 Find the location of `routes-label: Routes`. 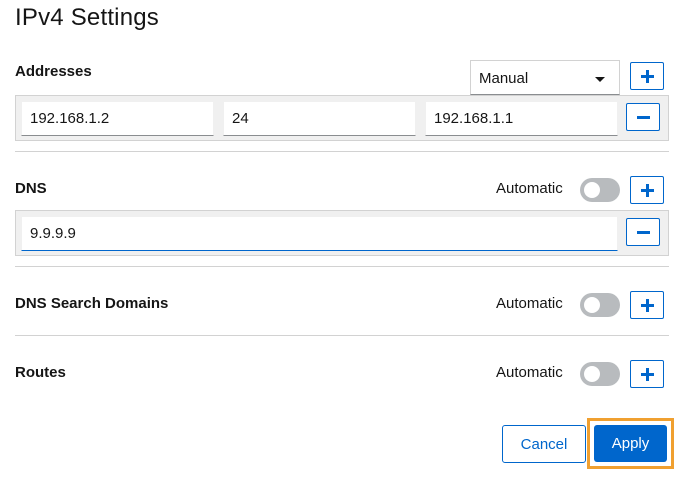

routes-label: Routes is located at coordinates (40, 372).